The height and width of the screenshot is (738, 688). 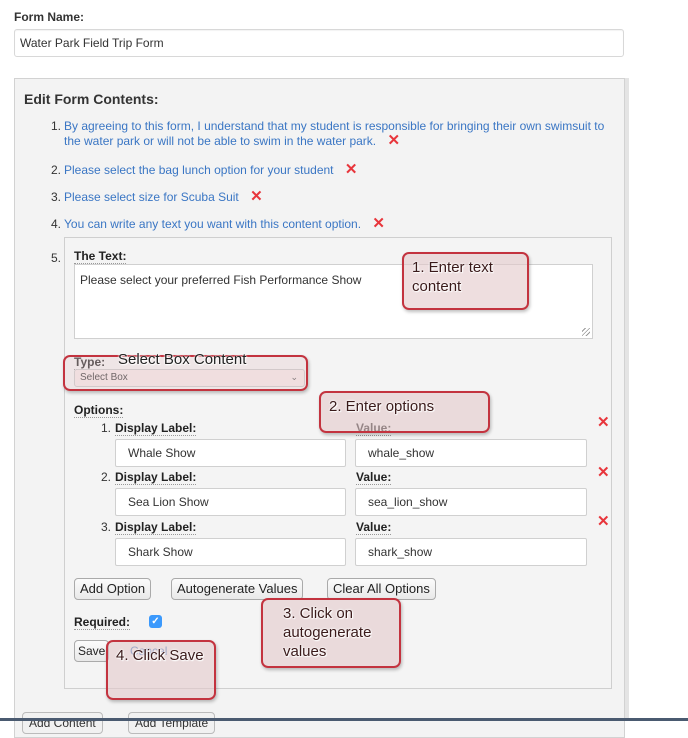 What do you see at coordinates (230, 502) in the screenshot?
I see `display-label-input: Sea Lion Show` at bounding box center [230, 502].